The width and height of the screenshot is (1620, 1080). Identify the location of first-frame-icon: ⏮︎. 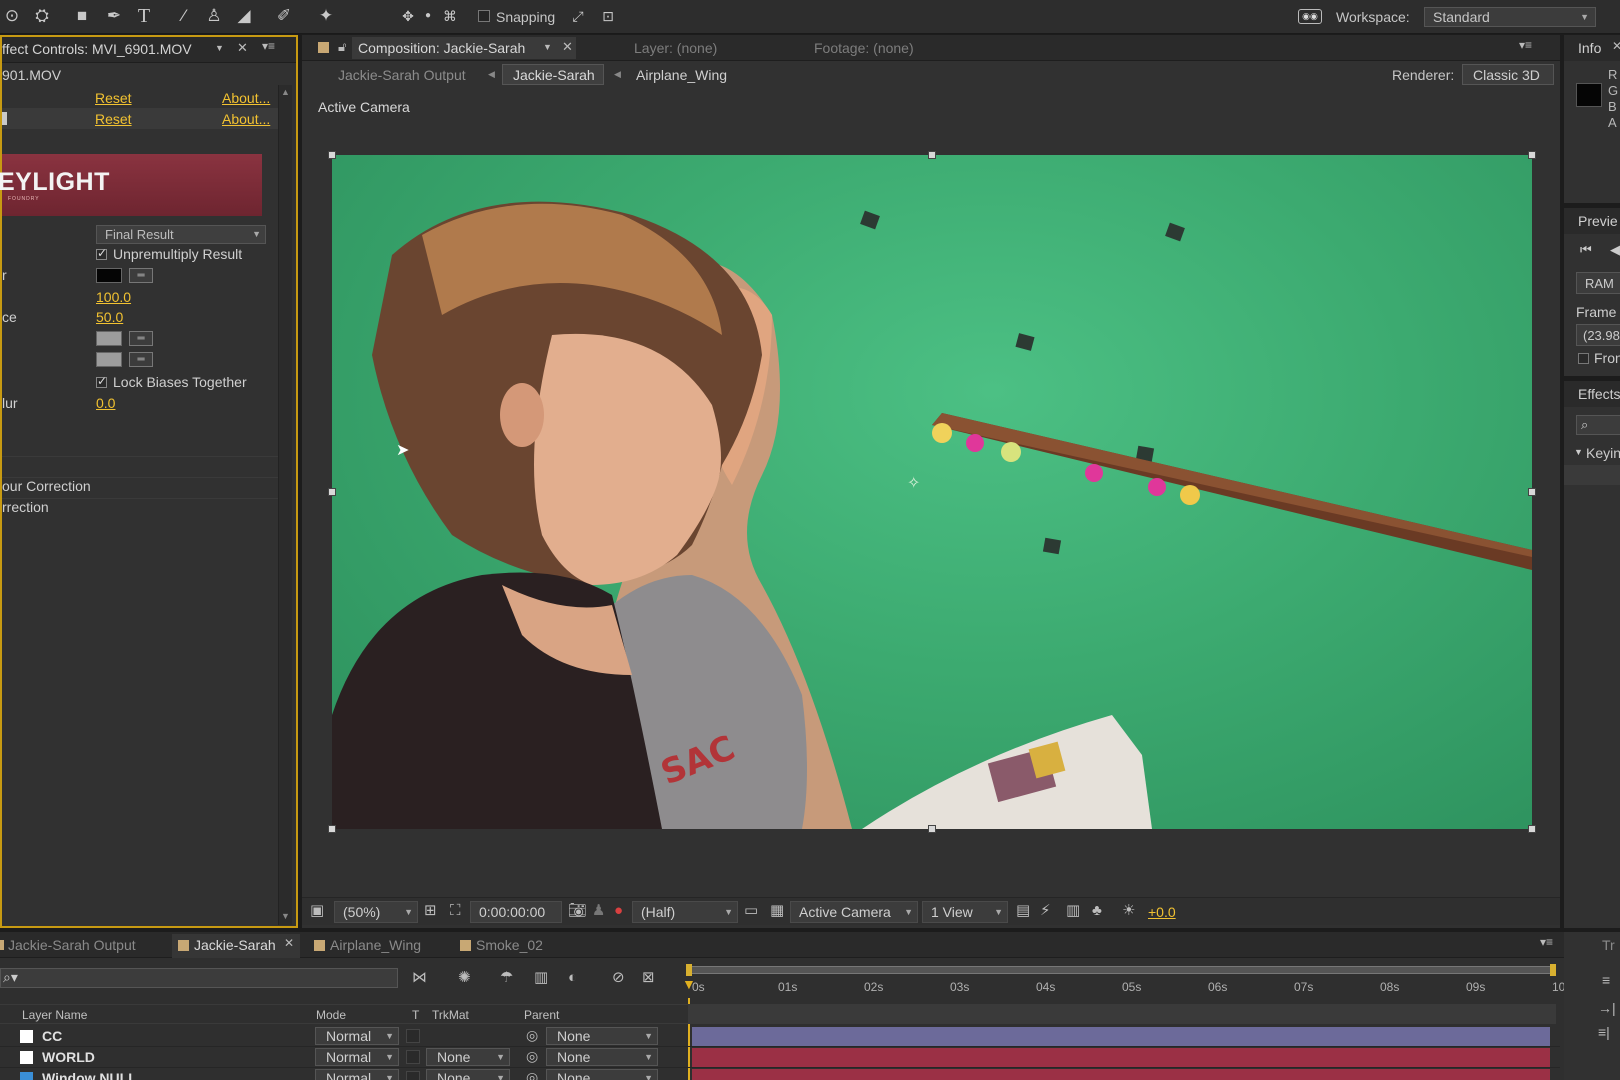
(1586, 250).